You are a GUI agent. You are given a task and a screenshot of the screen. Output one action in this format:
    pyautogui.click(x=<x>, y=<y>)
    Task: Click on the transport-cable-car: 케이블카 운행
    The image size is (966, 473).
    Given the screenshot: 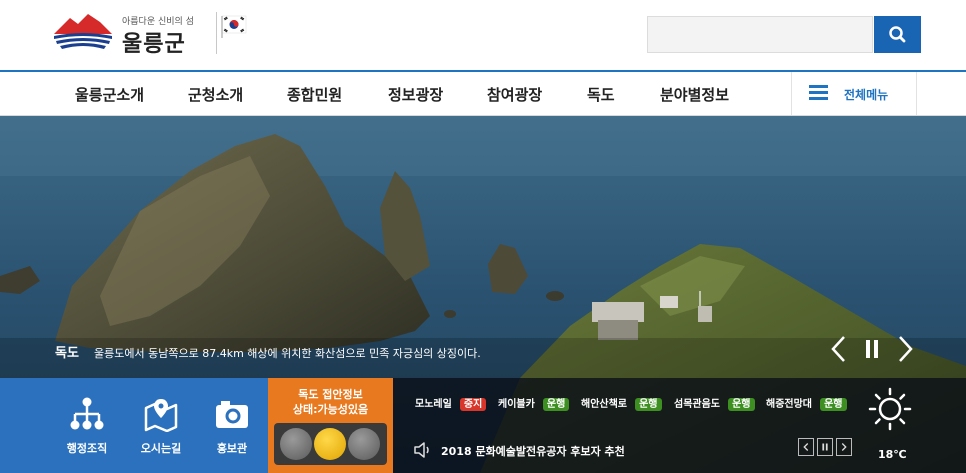 What is the action you would take?
    pyautogui.click(x=534, y=401)
    